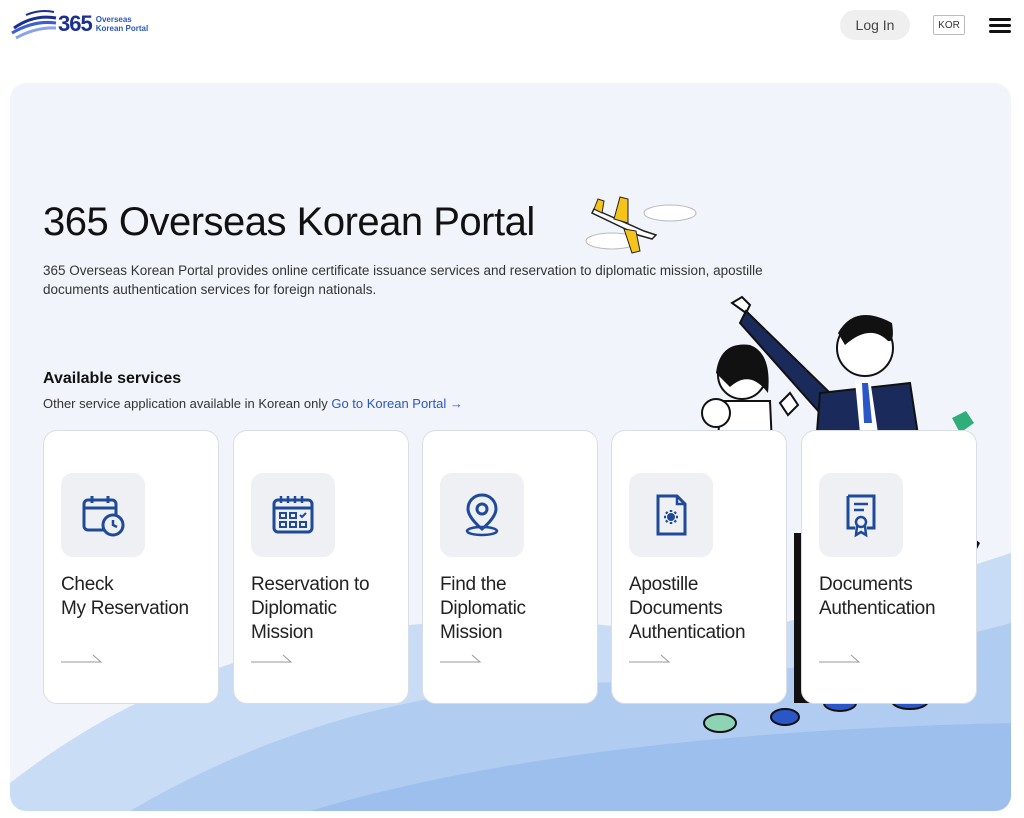 The height and width of the screenshot is (818, 1024). What do you see at coordinates (641, 225) in the screenshot?
I see `airplane-illustration-icon` at bounding box center [641, 225].